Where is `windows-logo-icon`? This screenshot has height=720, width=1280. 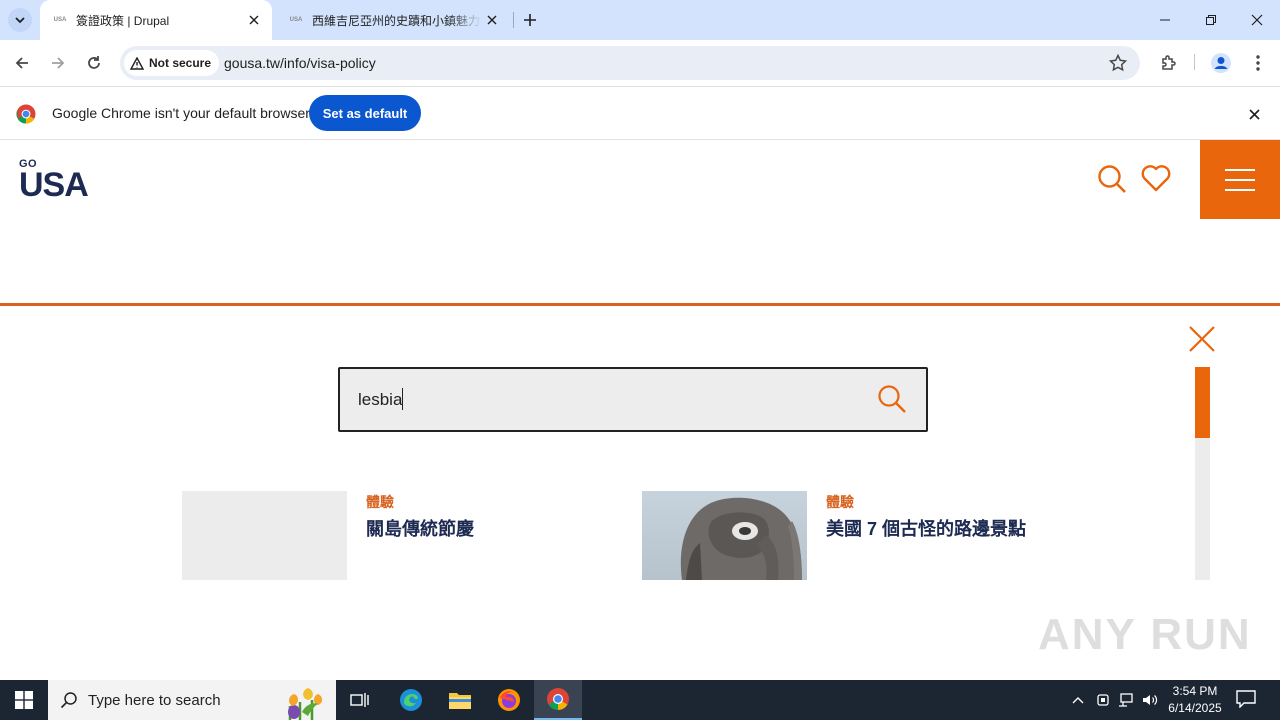 windows-logo-icon is located at coordinates (24, 700).